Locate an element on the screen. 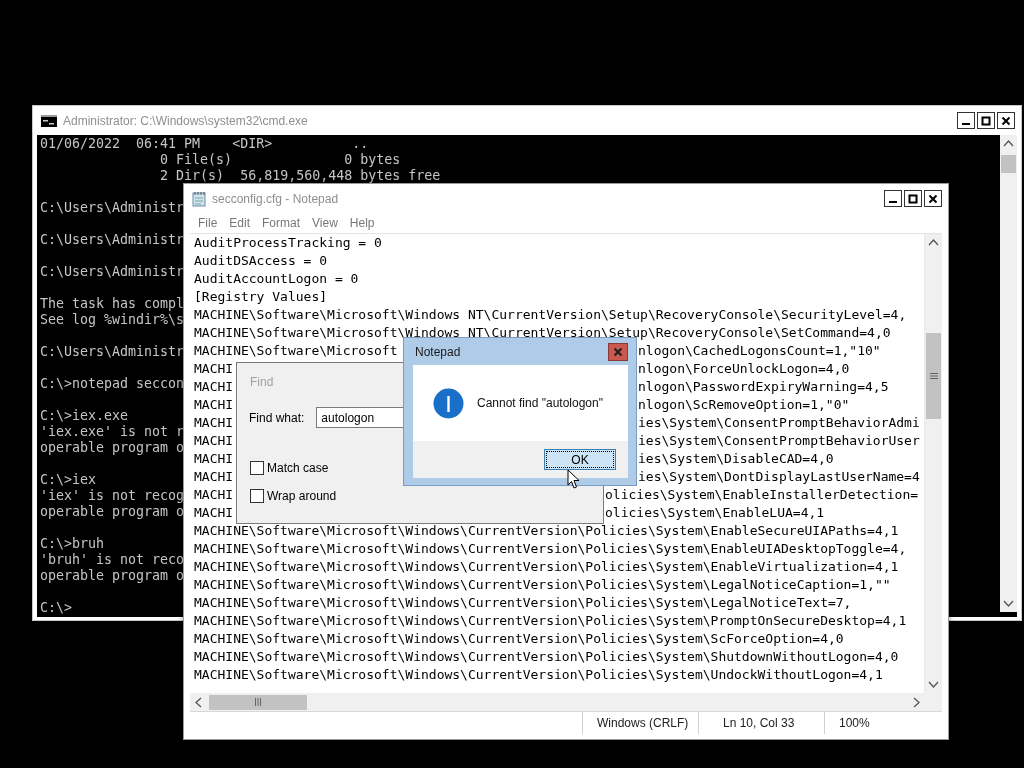 This screenshot has width=1024, height=768. text-line: MACHINE\Software\Microsoft\Windows\CurrentVersion\Policies\System\UndockWithoutLogon=4,1 is located at coordinates (538, 674).